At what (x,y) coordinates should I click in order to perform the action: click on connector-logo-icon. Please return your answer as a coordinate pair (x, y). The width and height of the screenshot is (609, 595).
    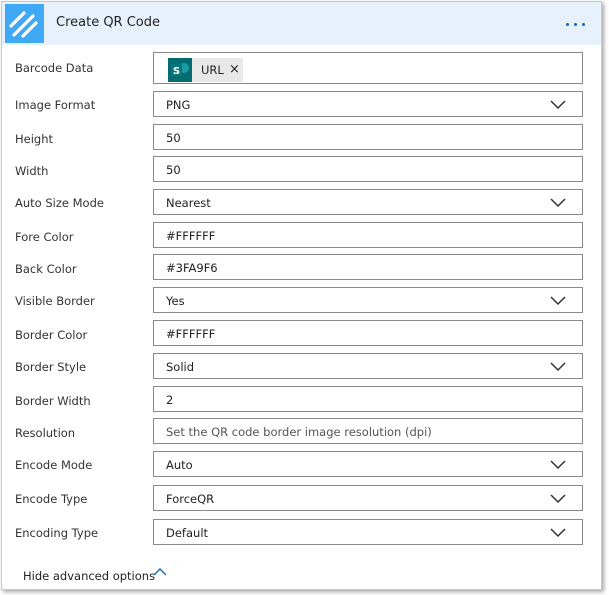
    Looking at the image, I should click on (24, 23).